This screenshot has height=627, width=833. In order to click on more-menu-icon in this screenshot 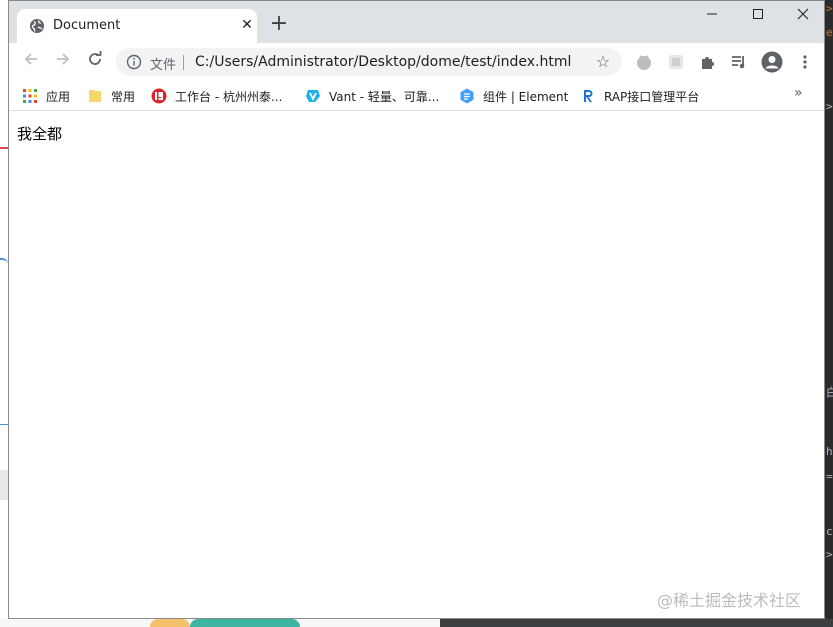, I will do `click(805, 62)`.